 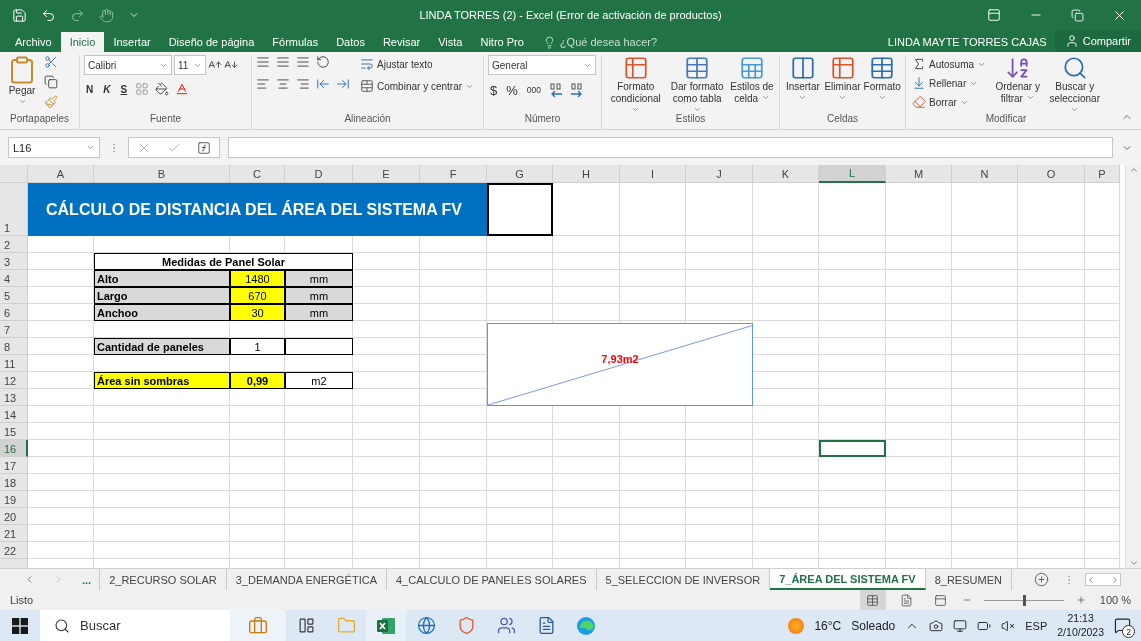 I want to click on restore-icon, so click(x=1077, y=15).